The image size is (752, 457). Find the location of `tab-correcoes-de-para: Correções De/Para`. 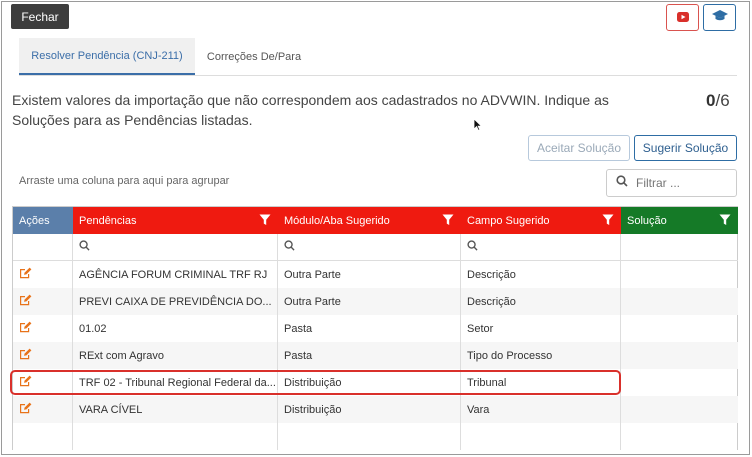

tab-correcoes-de-para: Correções De/Para is located at coordinates (254, 56).